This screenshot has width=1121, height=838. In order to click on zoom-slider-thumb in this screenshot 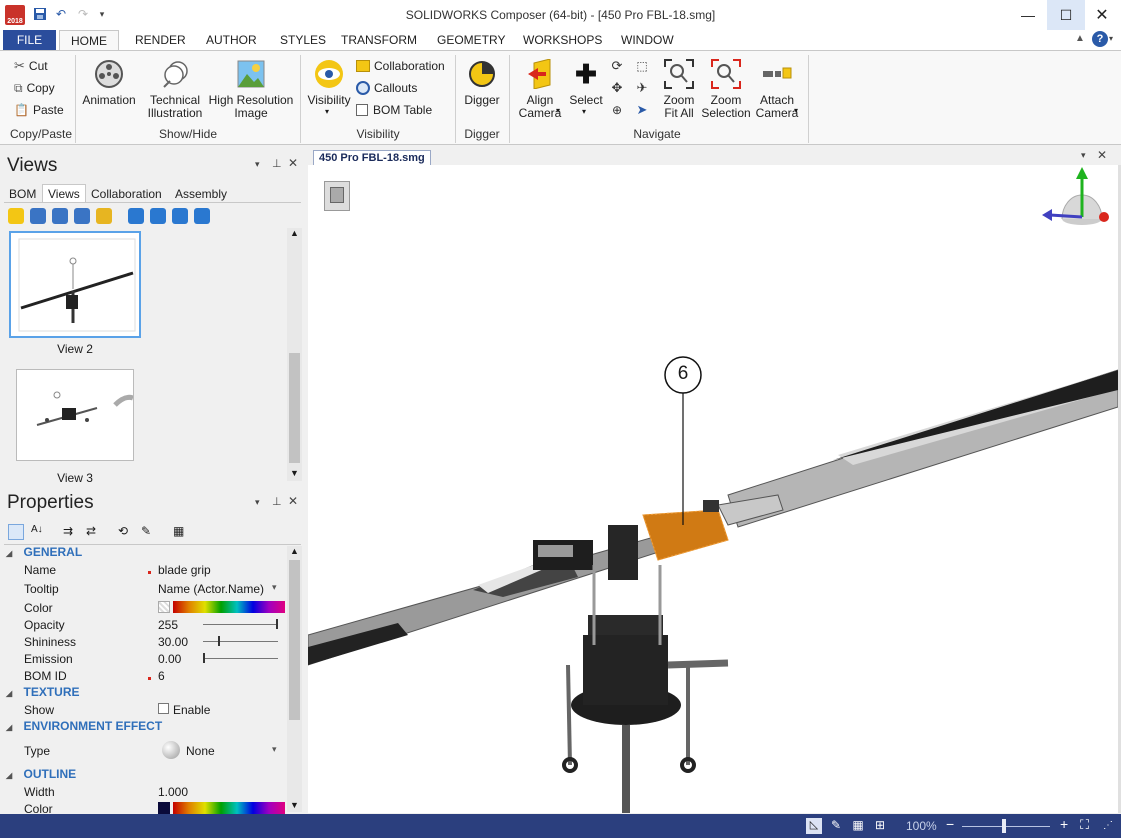, I will do `click(1004, 826)`.